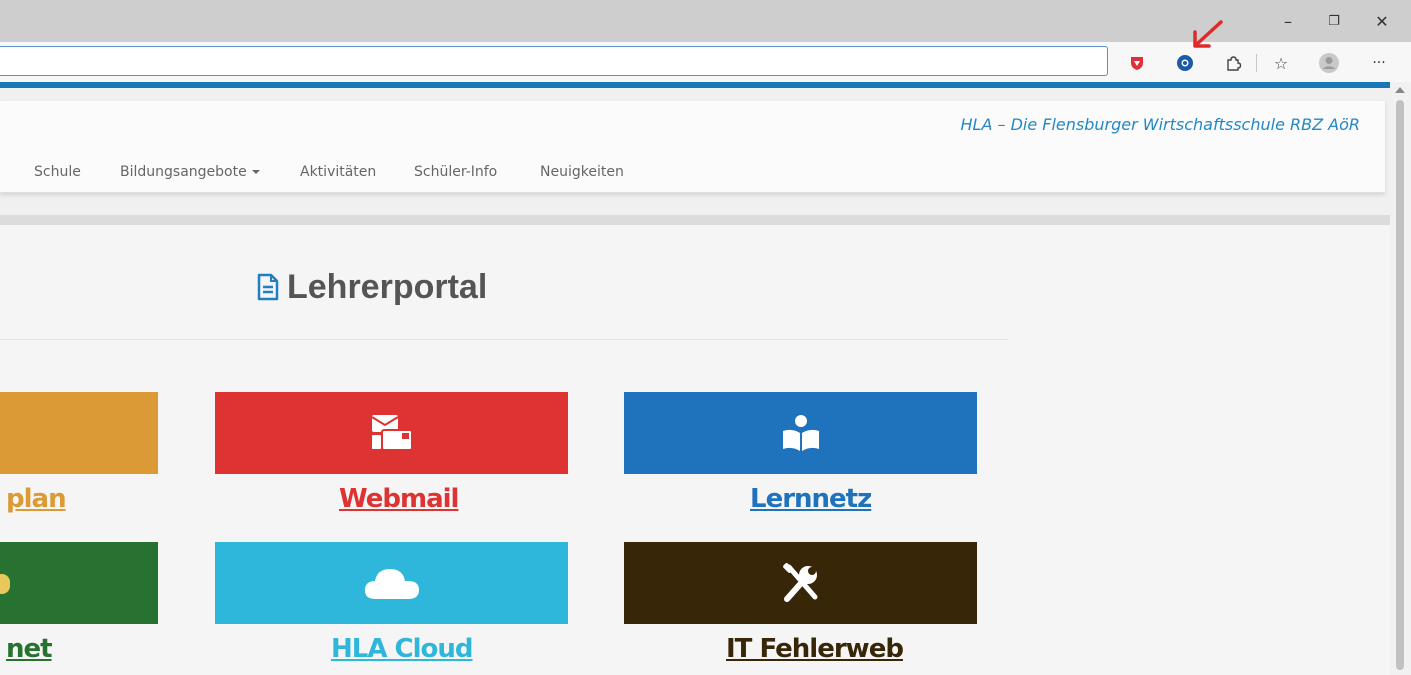 This screenshot has width=1411, height=675. I want to click on reader-icon, so click(800, 433).